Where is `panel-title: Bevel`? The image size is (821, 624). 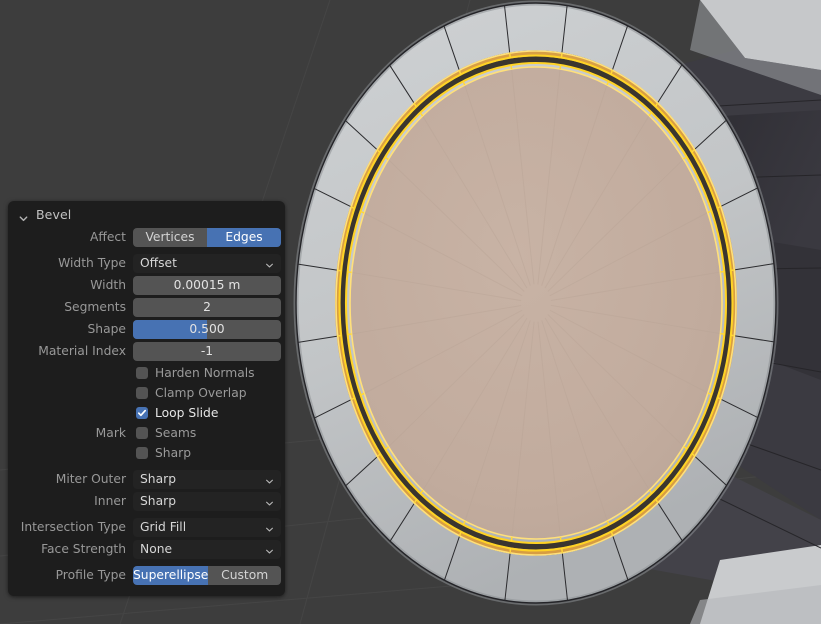 panel-title: Bevel is located at coordinates (54, 214).